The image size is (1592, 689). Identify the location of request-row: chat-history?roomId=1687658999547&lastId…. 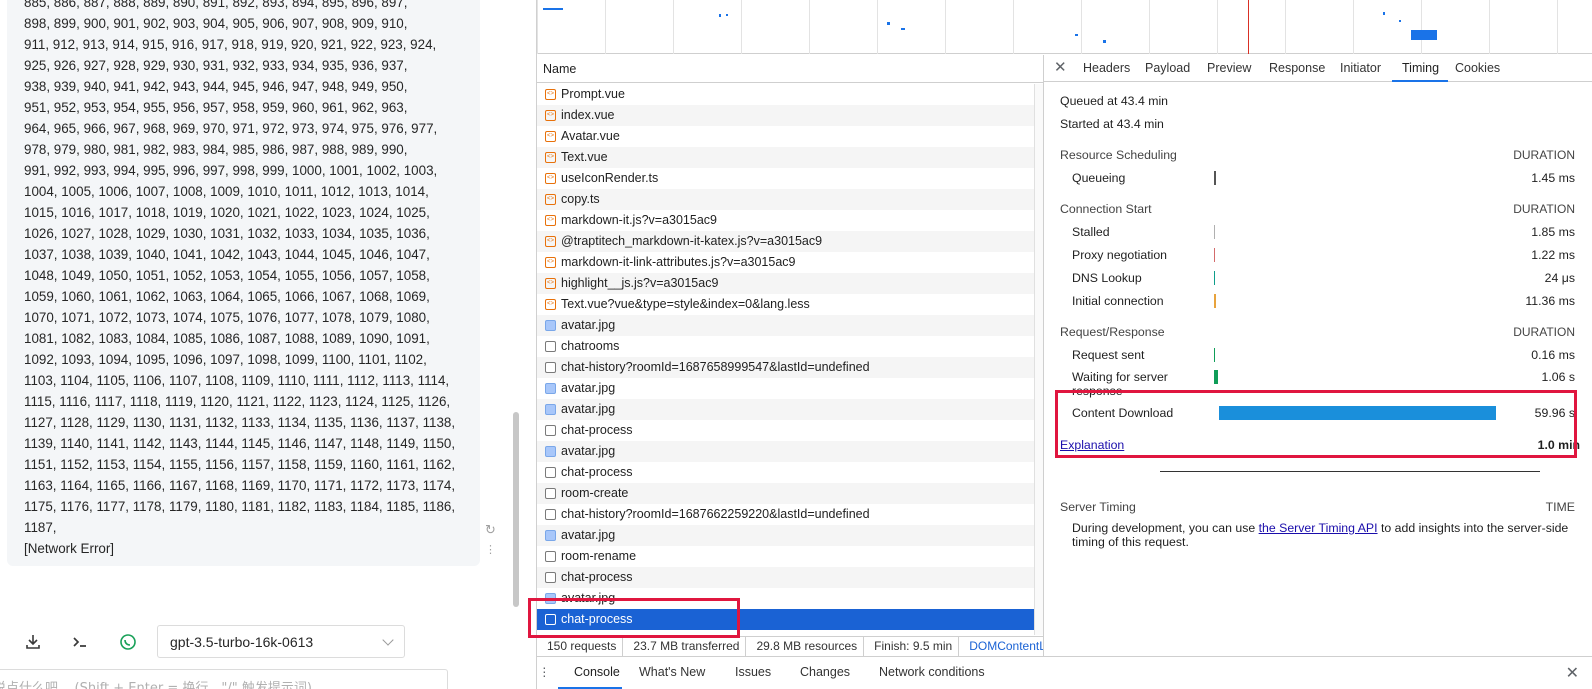
(785, 367).